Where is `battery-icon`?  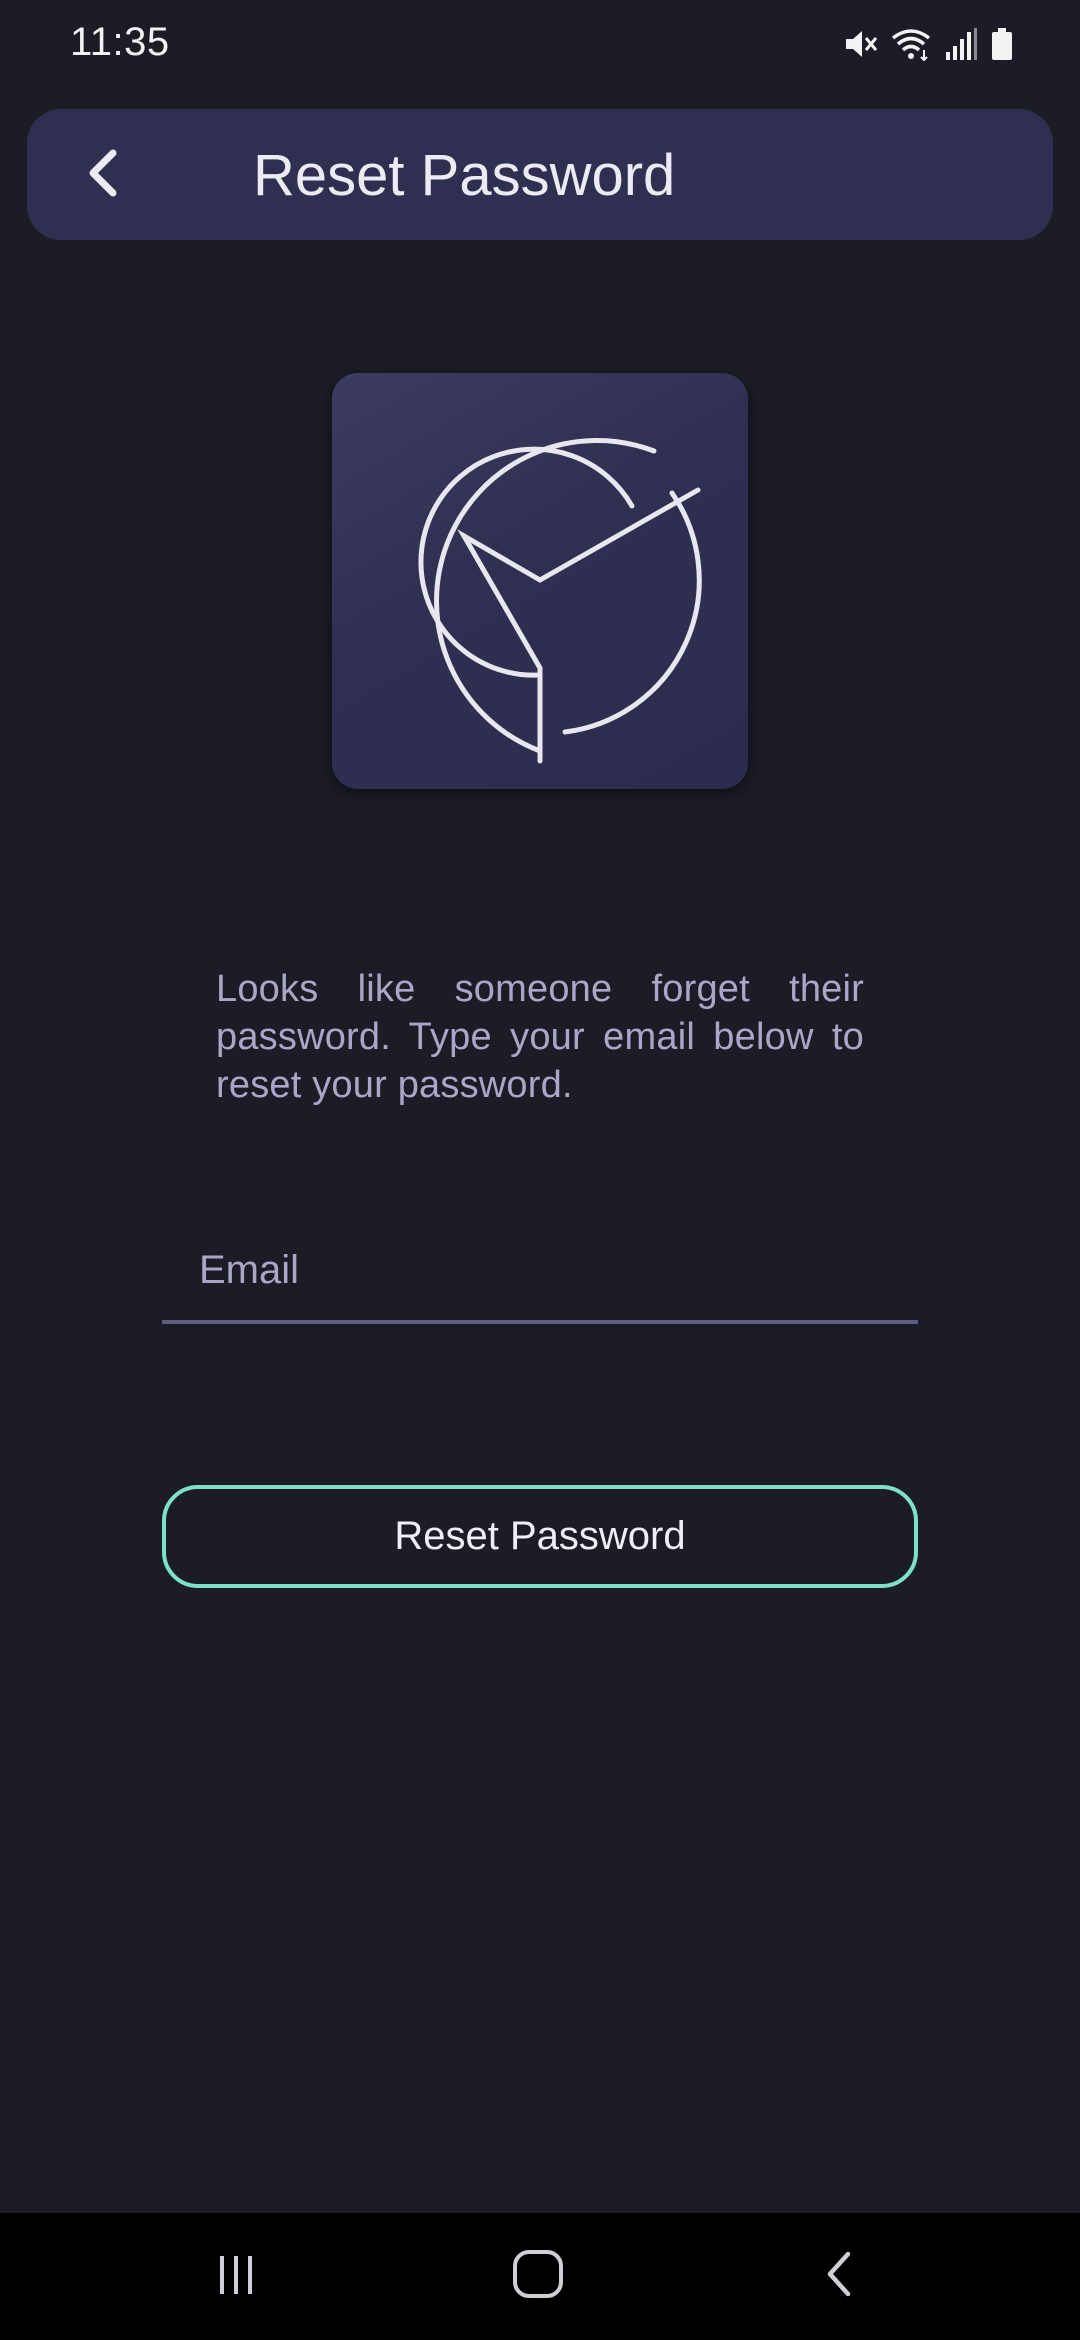 battery-icon is located at coordinates (1002, 44).